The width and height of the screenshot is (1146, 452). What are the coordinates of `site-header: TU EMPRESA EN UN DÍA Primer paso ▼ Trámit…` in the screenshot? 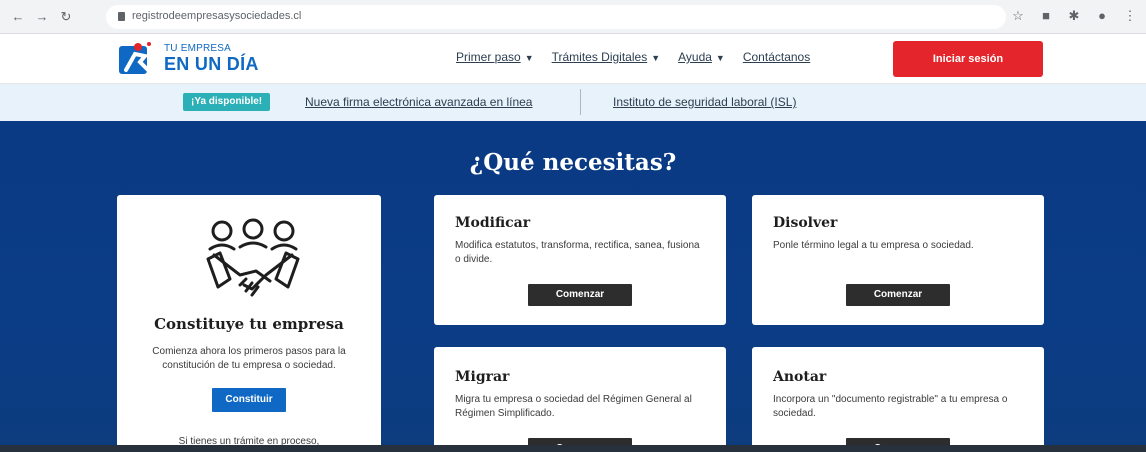 It's located at (573, 59).